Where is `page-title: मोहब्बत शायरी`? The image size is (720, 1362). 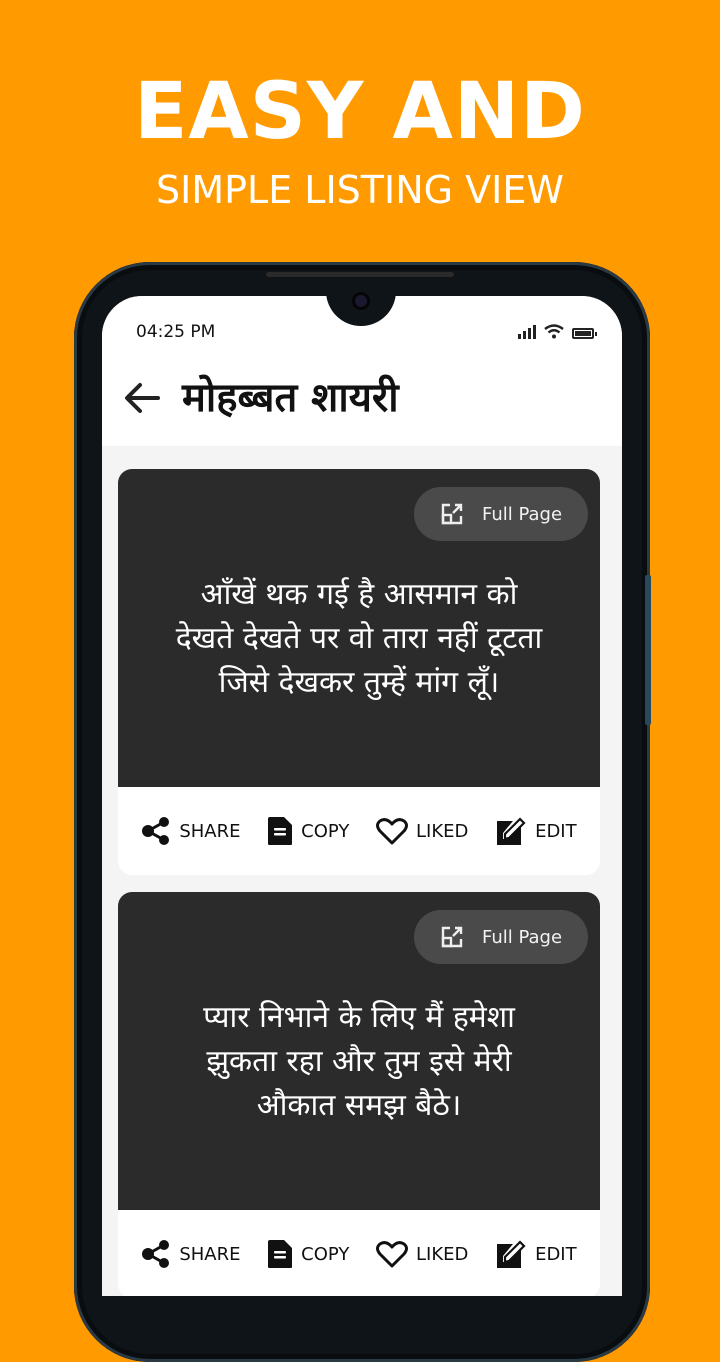
page-title: मोहब्बत शायरी is located at coordinates (290, 398).